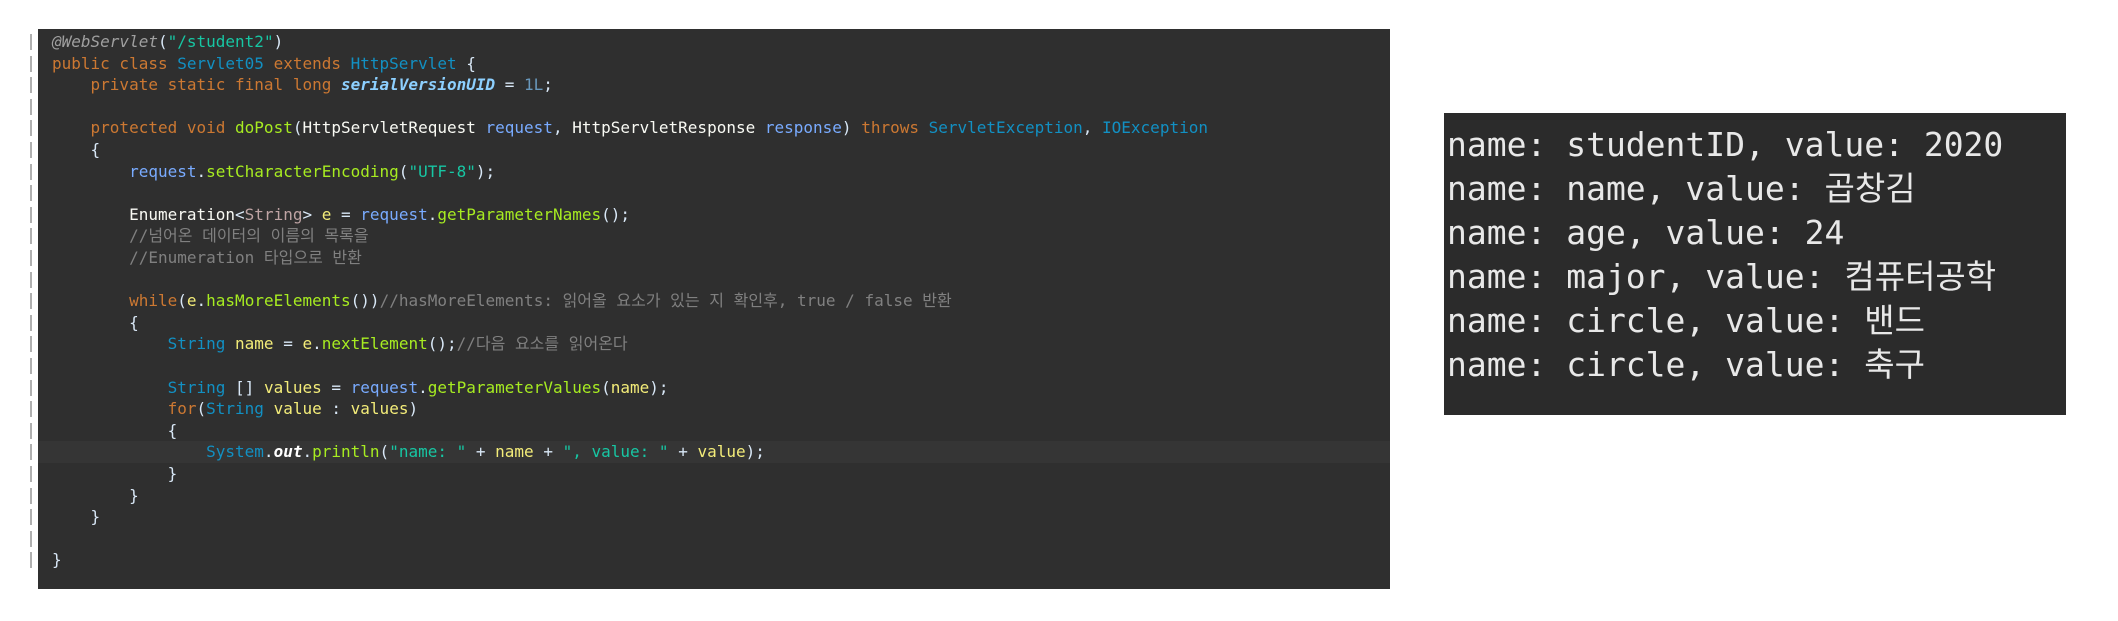  Describe the element at coordinates (1155, 128) in the screenshot. I see `code-token: IOException` at that location.